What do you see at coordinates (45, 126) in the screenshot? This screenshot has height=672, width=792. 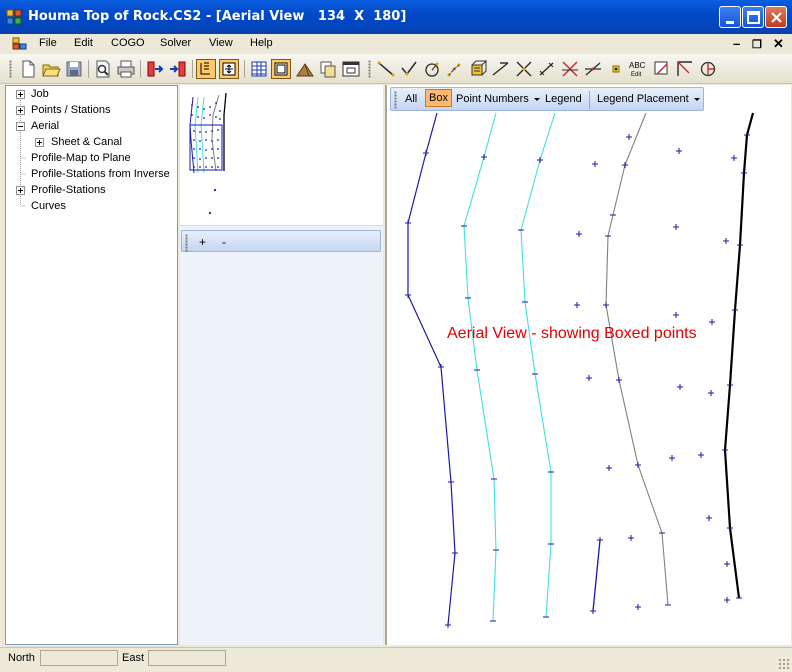 I see `tree-item-aerial: Aerial` at bounding box center [45, 126].